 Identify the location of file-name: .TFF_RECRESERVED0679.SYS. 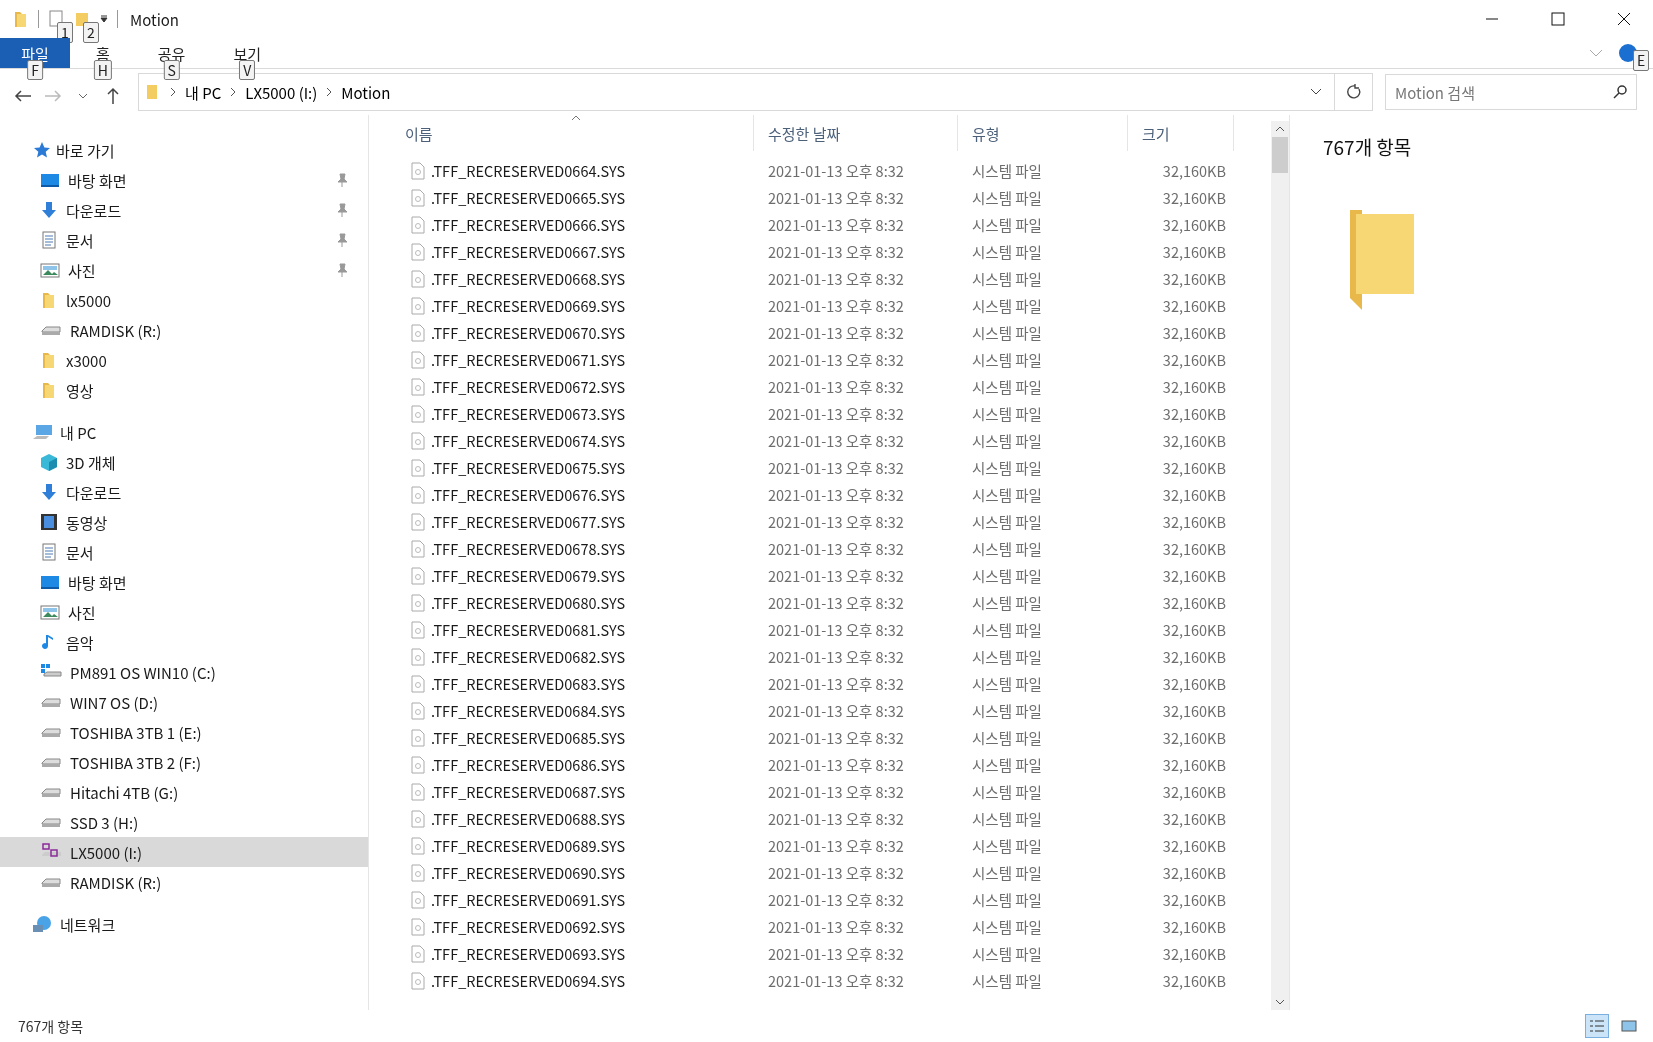
(528, 575).